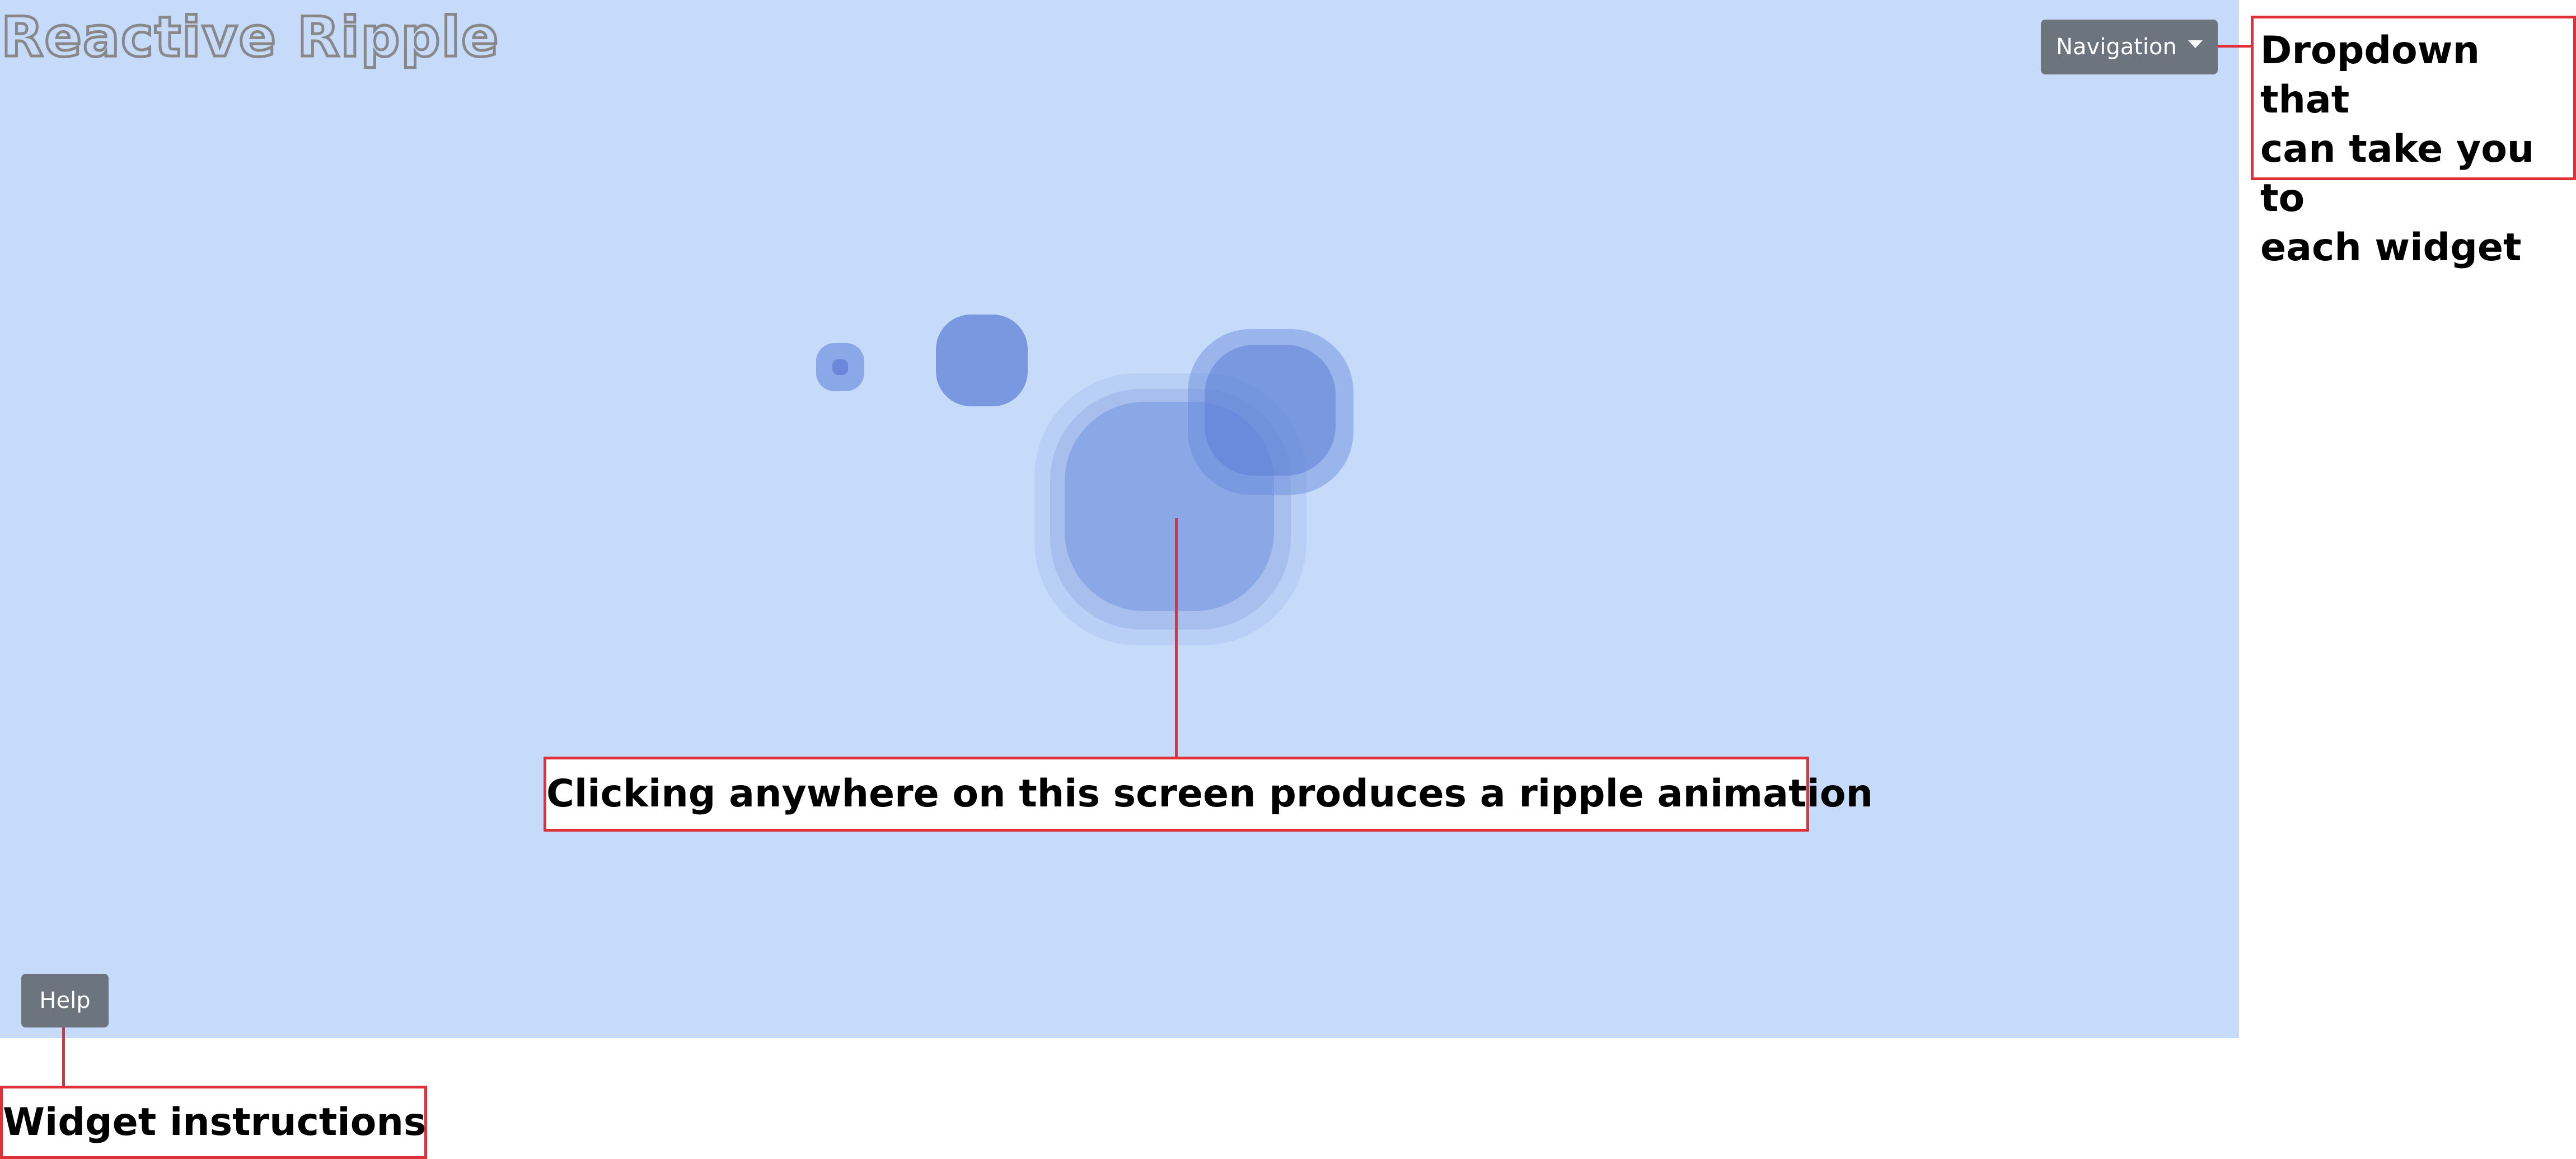  What do you see at coordinates (1271, 410) in the screenshot?
I see `ripple-right-inner` at bounding box center [1271, 410].